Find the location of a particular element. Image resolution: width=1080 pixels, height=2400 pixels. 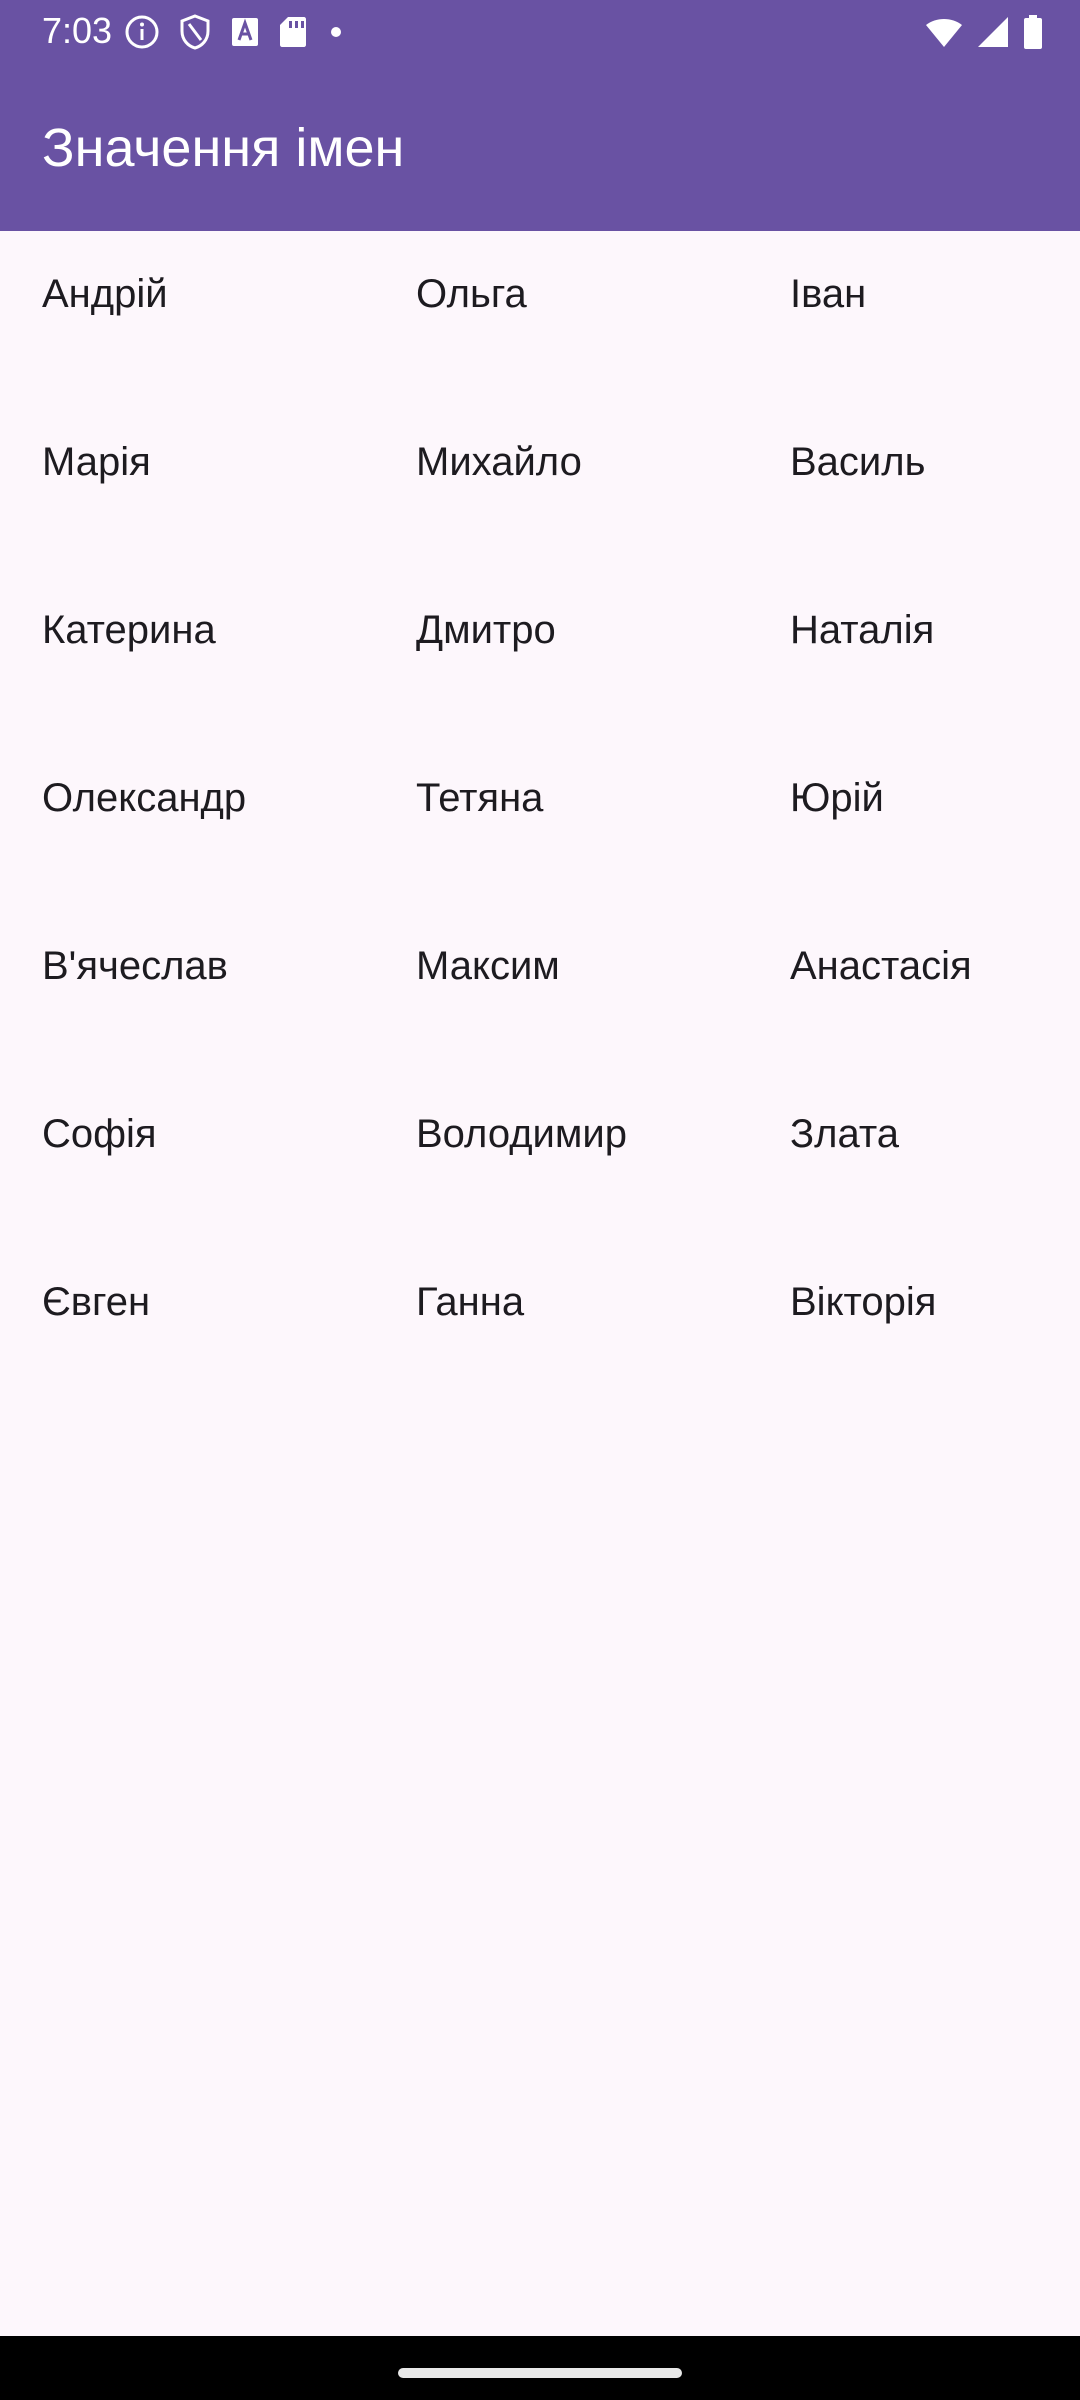

name-item: Марія is located at coordinates (187, 483).